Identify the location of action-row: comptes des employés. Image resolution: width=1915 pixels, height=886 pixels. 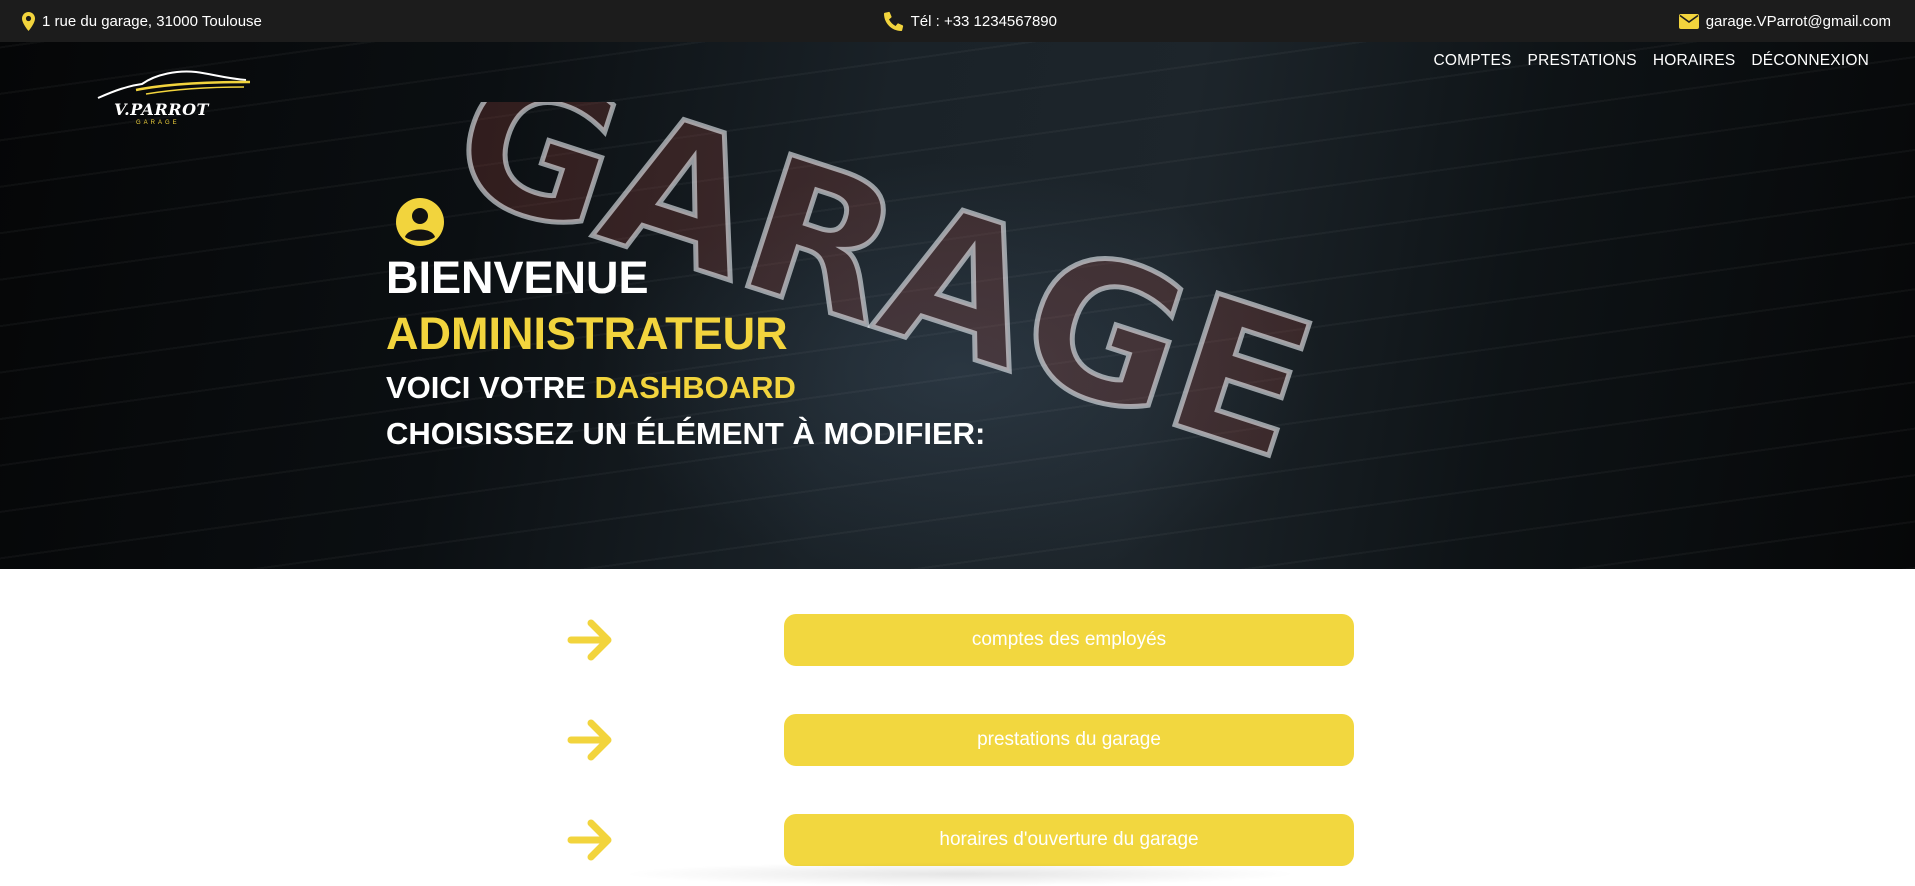
(957, 640).